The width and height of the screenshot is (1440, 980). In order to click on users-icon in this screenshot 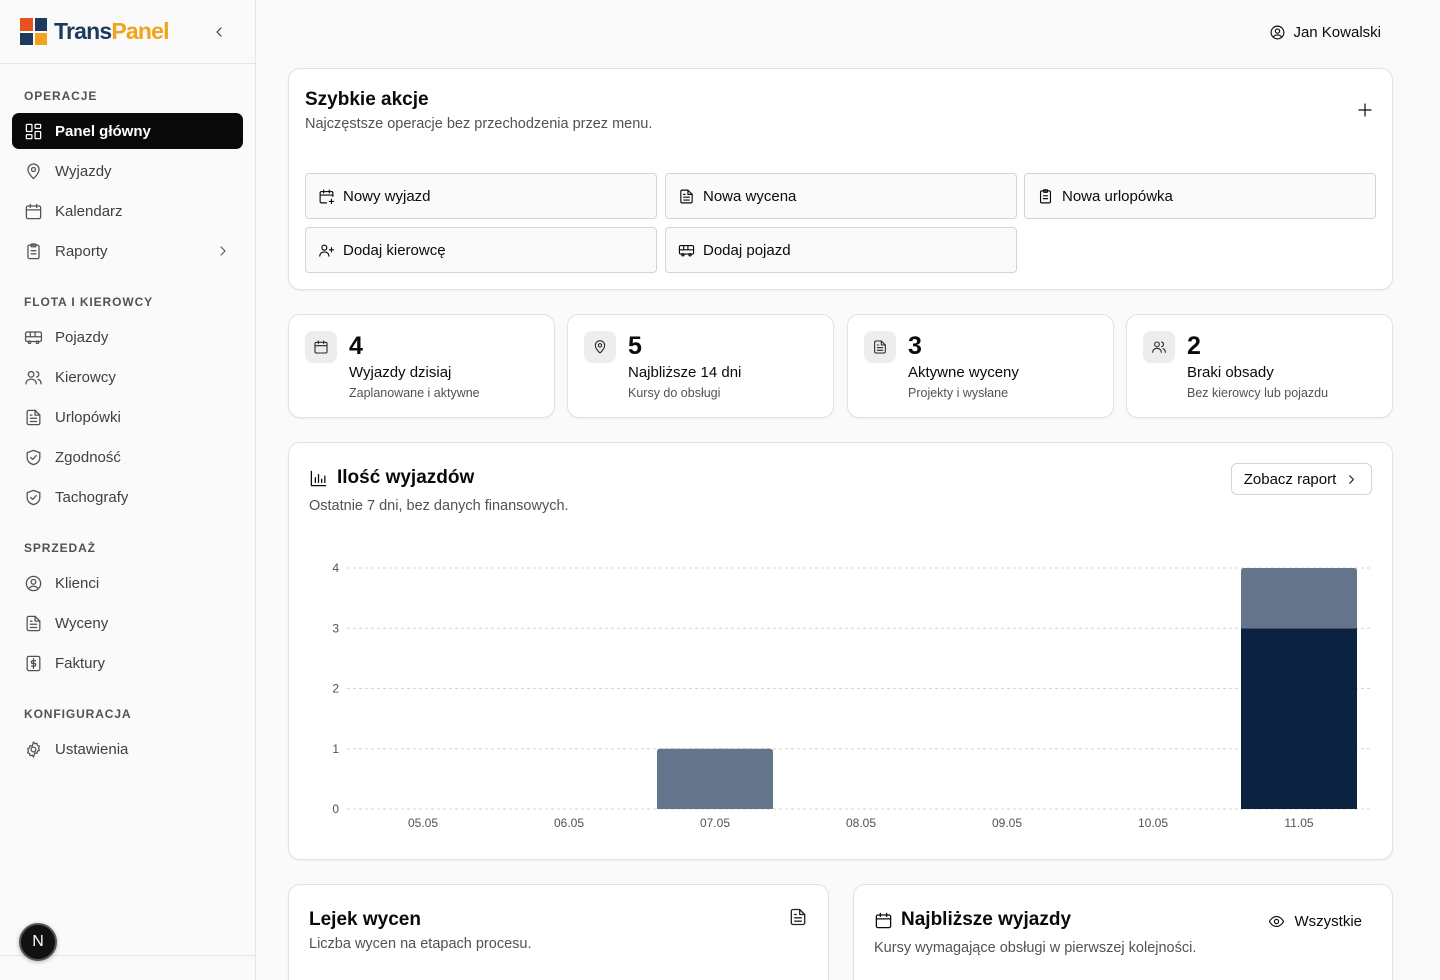, I will do `click(33, 377)`.